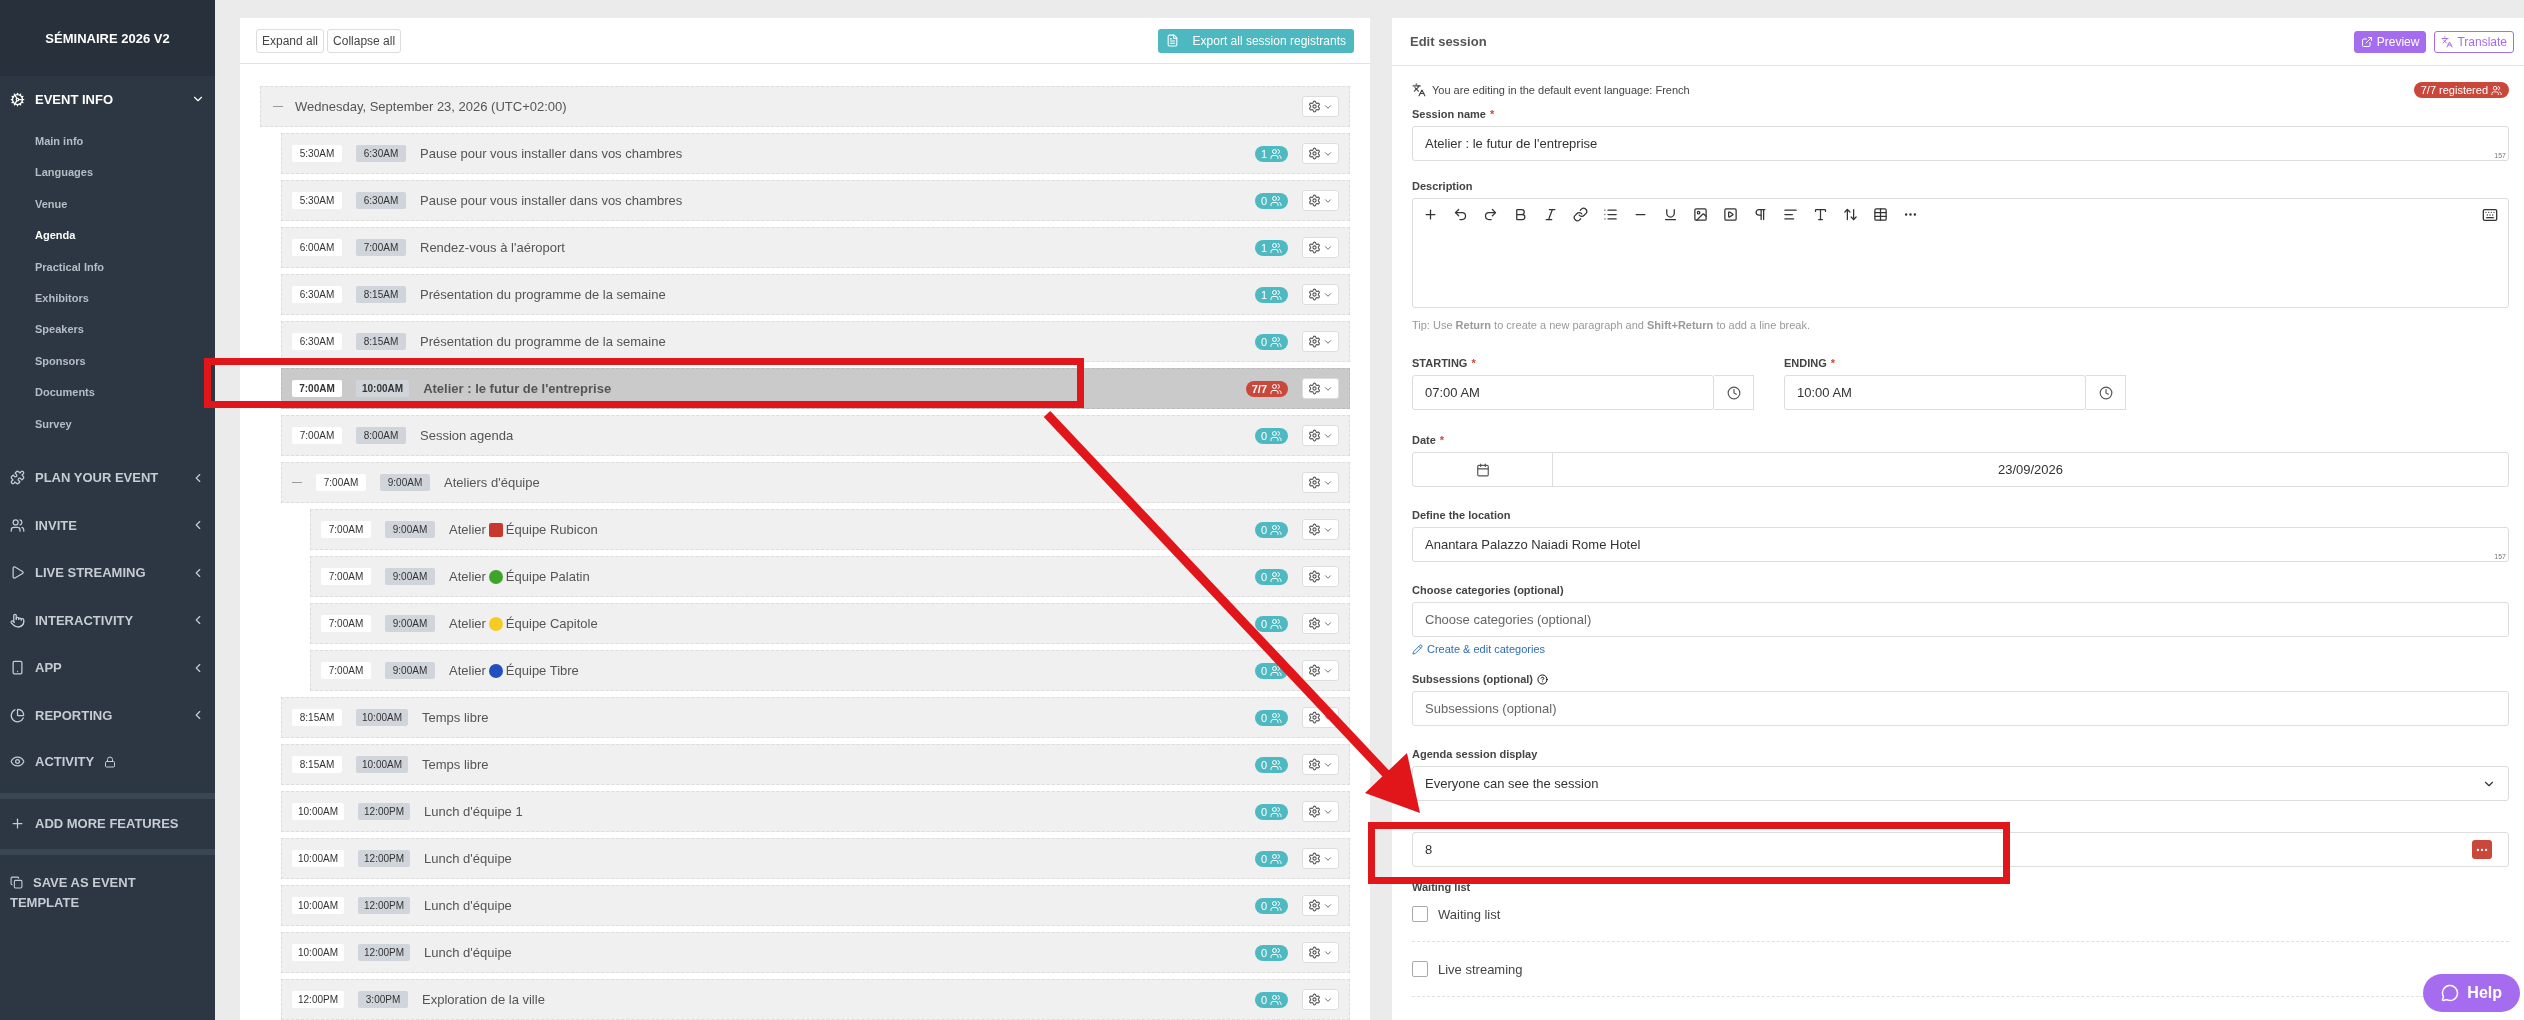 The width and height of the screenshot is (2524, 1020). What do you see at coordinates (1960, 849) in the screenshot?
I see `capacity-field: 8` at bounding box center [1960, 849].